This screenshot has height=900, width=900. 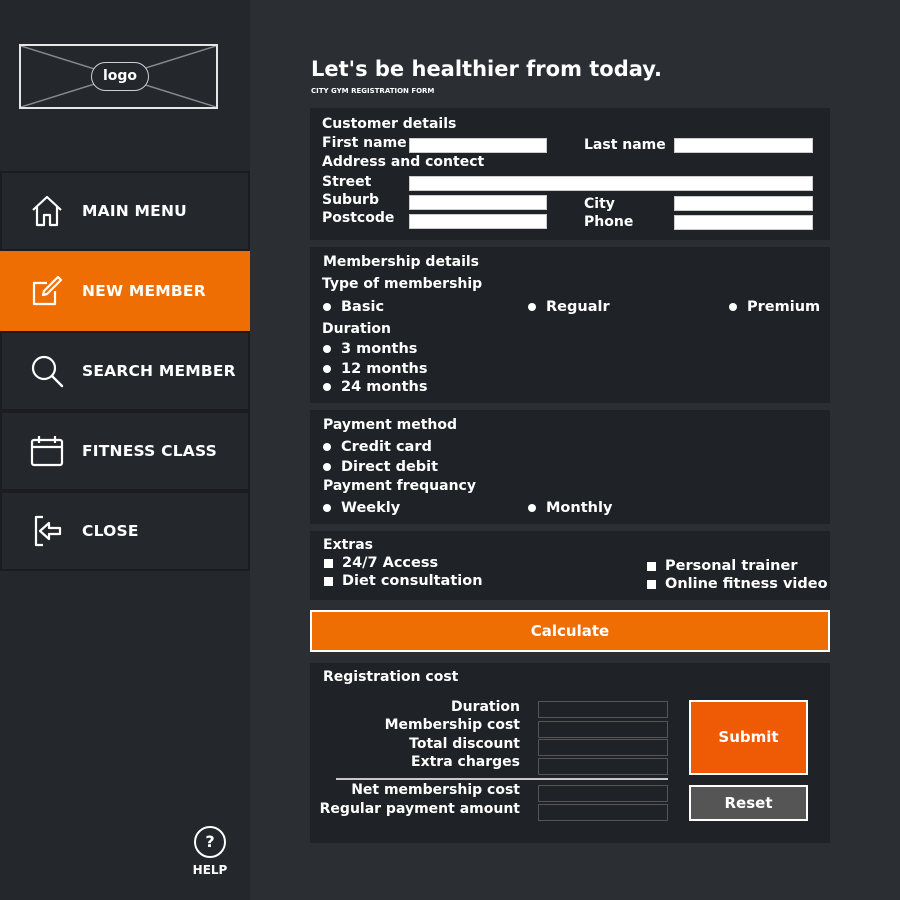 I want to click on duration-heading: Duration, so click(x=357, y=329).